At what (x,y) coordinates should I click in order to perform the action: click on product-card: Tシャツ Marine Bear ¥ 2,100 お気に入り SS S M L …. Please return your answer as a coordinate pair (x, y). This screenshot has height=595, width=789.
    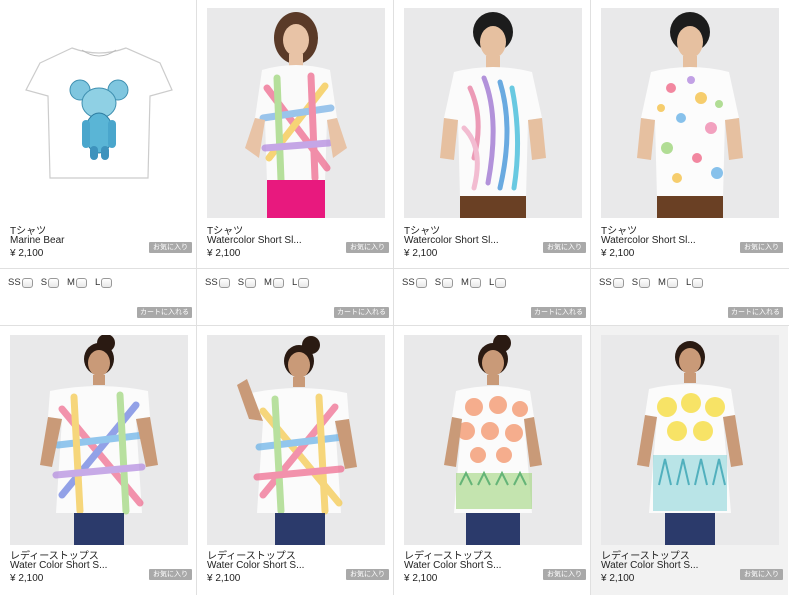
    Looking at the image, I should click on (98, 162).